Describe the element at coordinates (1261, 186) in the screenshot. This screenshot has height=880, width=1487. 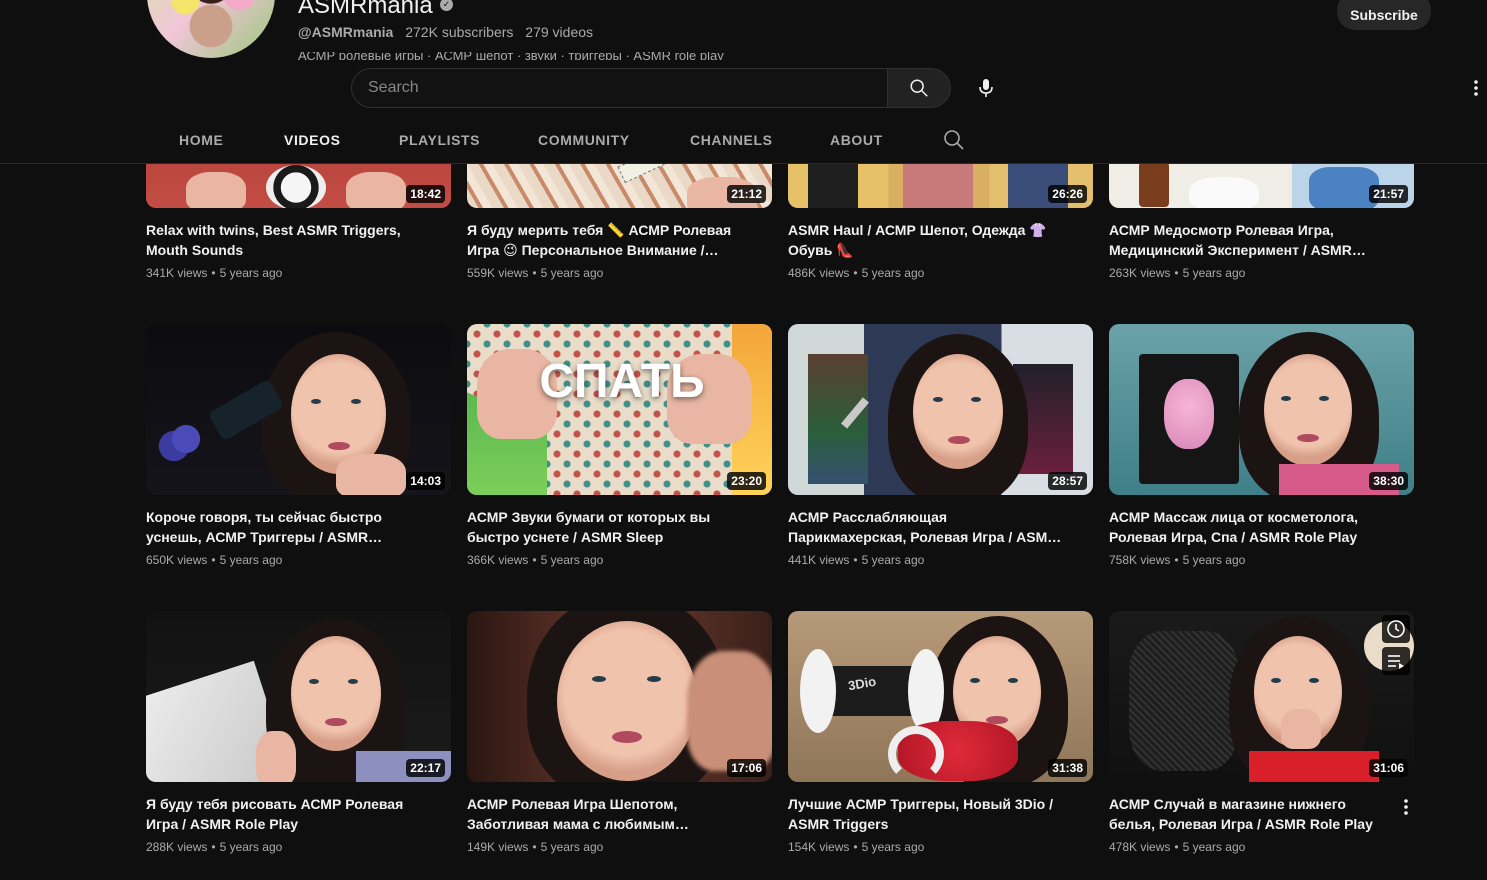
I see `video-thumbnail: 21:57` at that location.